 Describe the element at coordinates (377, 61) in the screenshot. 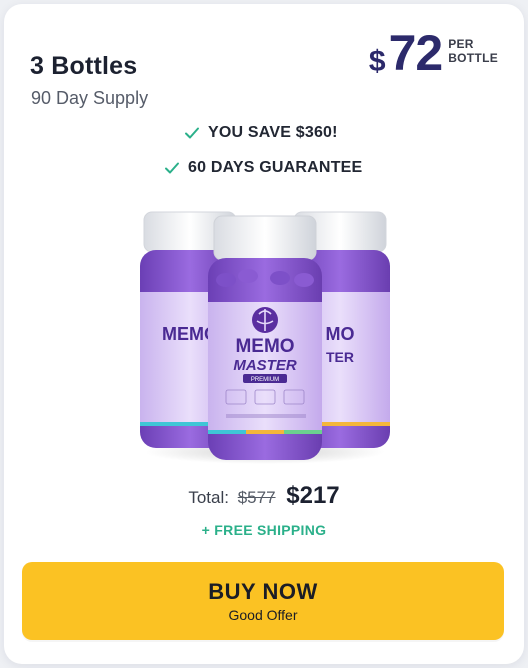

I see `price-currency: $` at that location.